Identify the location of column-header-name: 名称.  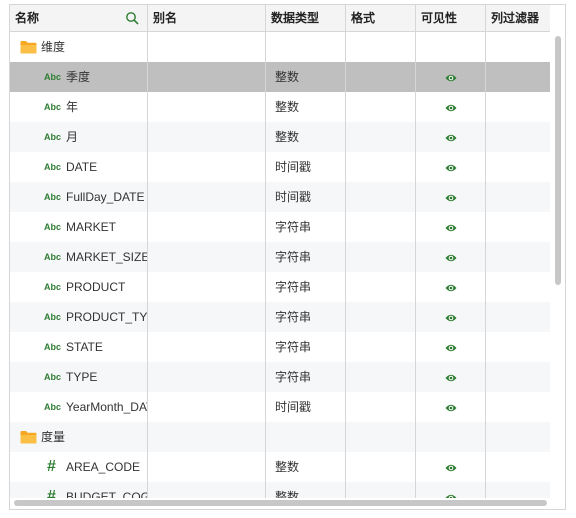
(79, 18).